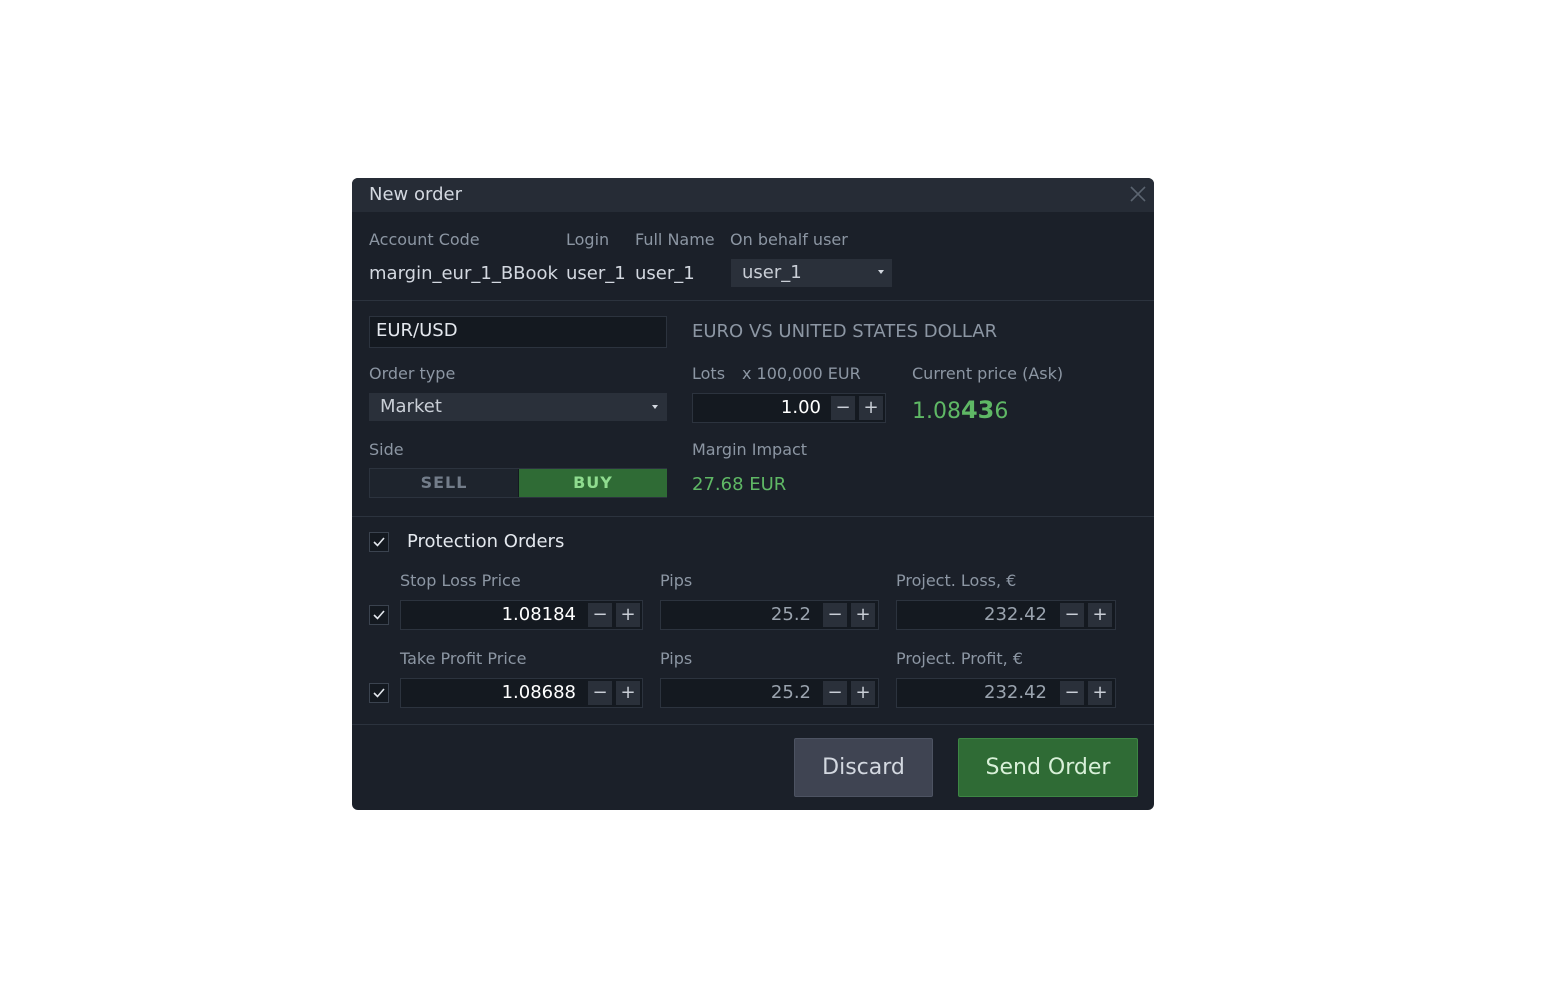 This screenshot has width=1568, height=1000. I want to click on buy-button: BUY, so click(593, 483).